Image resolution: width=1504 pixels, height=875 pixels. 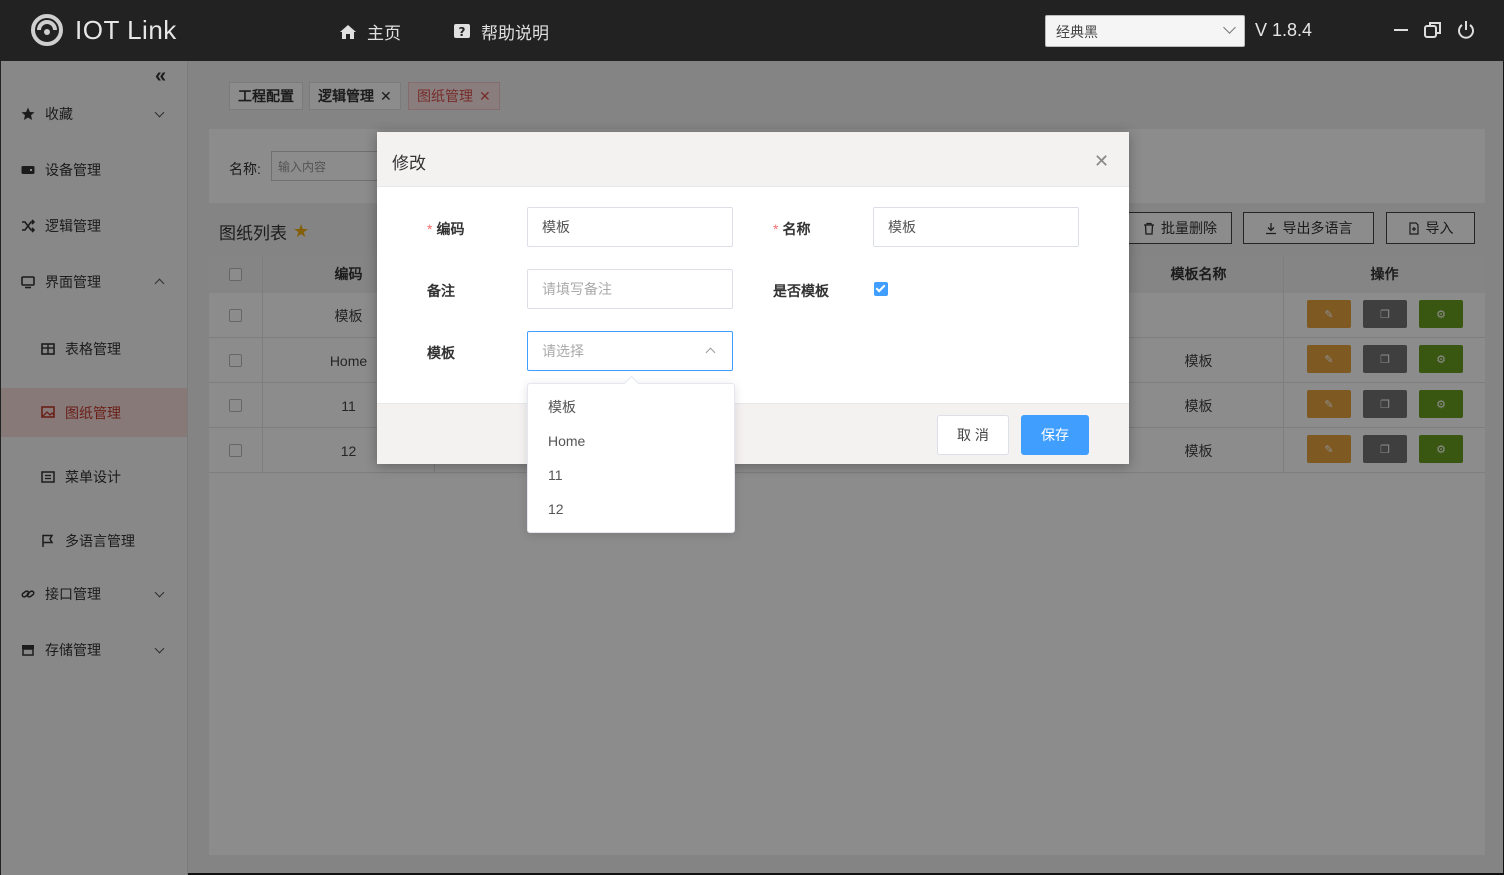 I want to click on code-label: * 编码, so click(x=446, y=229).